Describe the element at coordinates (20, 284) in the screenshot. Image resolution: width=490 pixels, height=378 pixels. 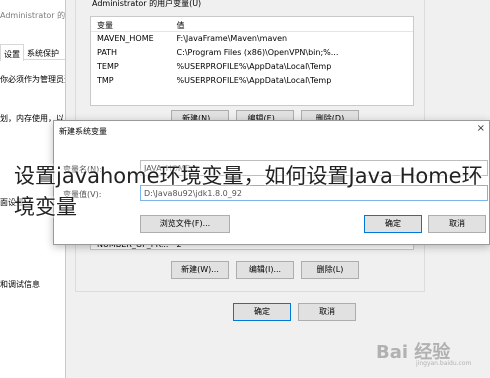
I see `debug-note: 和调试信息` at that location.